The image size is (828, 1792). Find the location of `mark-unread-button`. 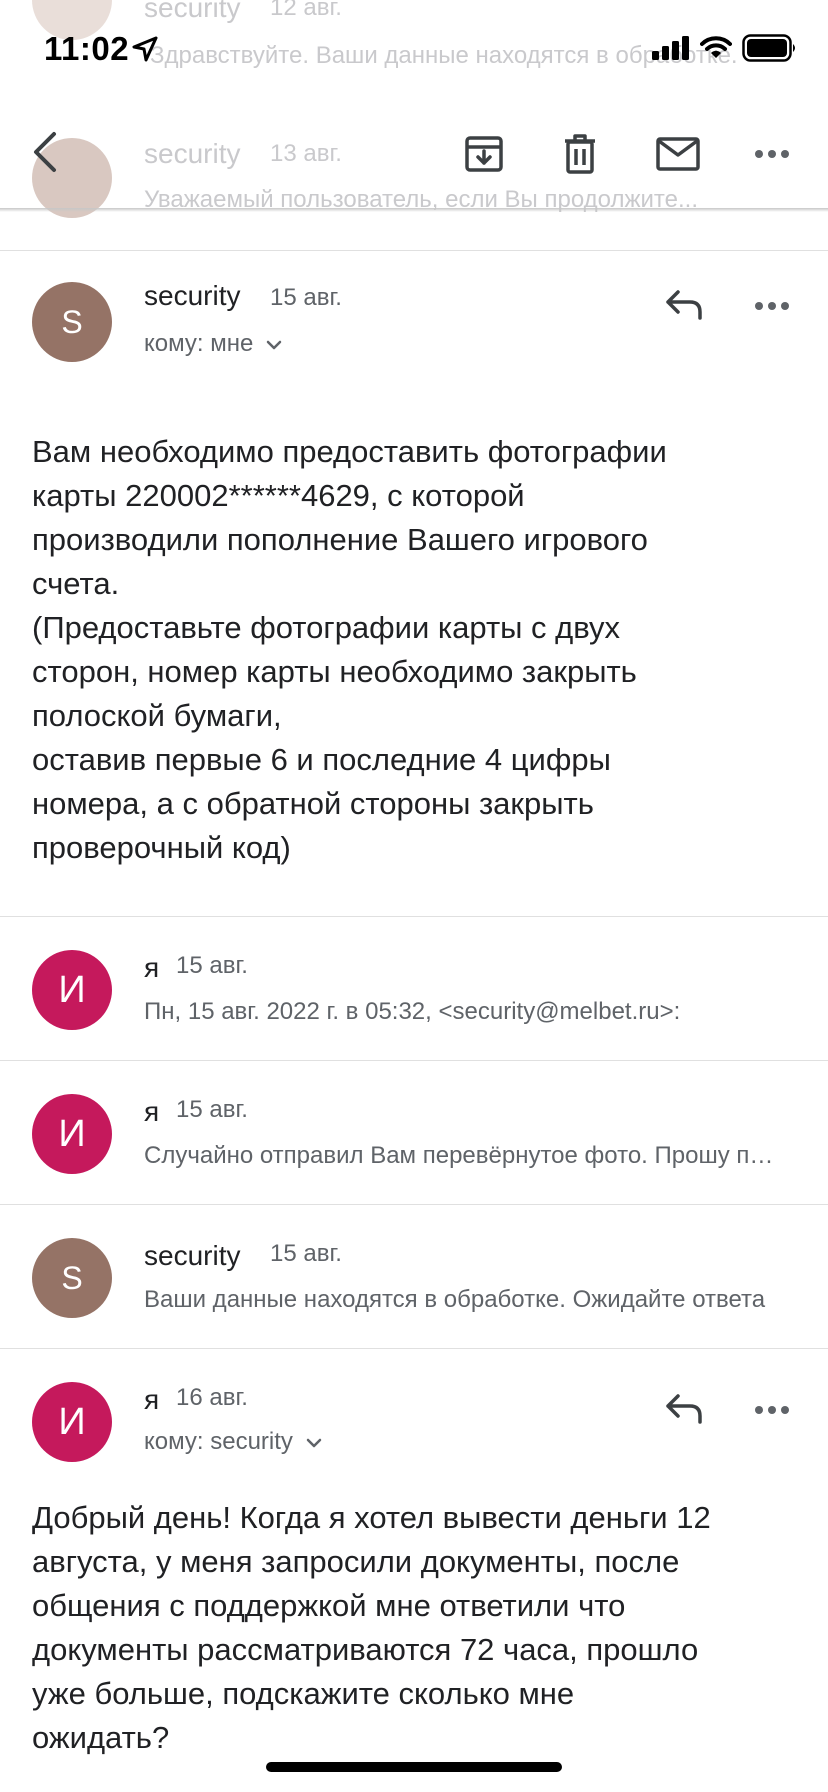

mark-unread-button is located at coordinates (678, 154).